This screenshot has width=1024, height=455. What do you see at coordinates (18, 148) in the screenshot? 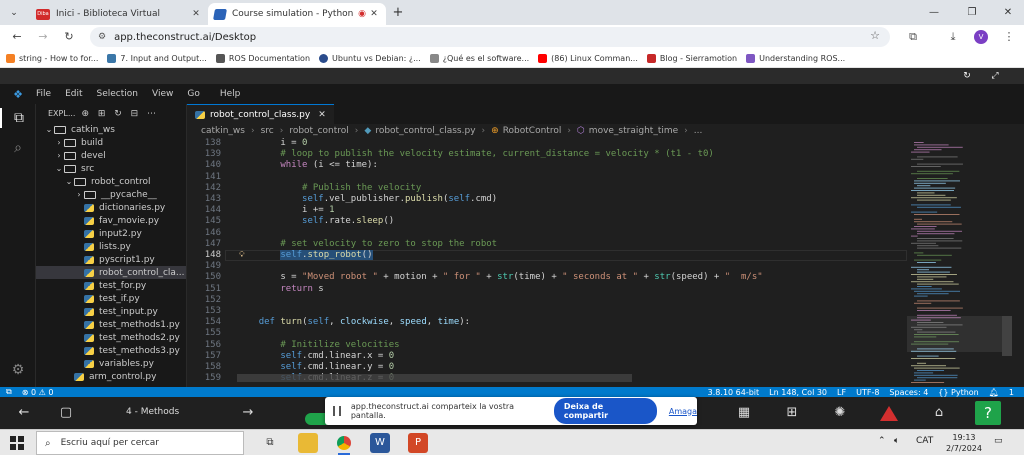
I see `search-icon: ⌕` at bounding box center [18, 148].